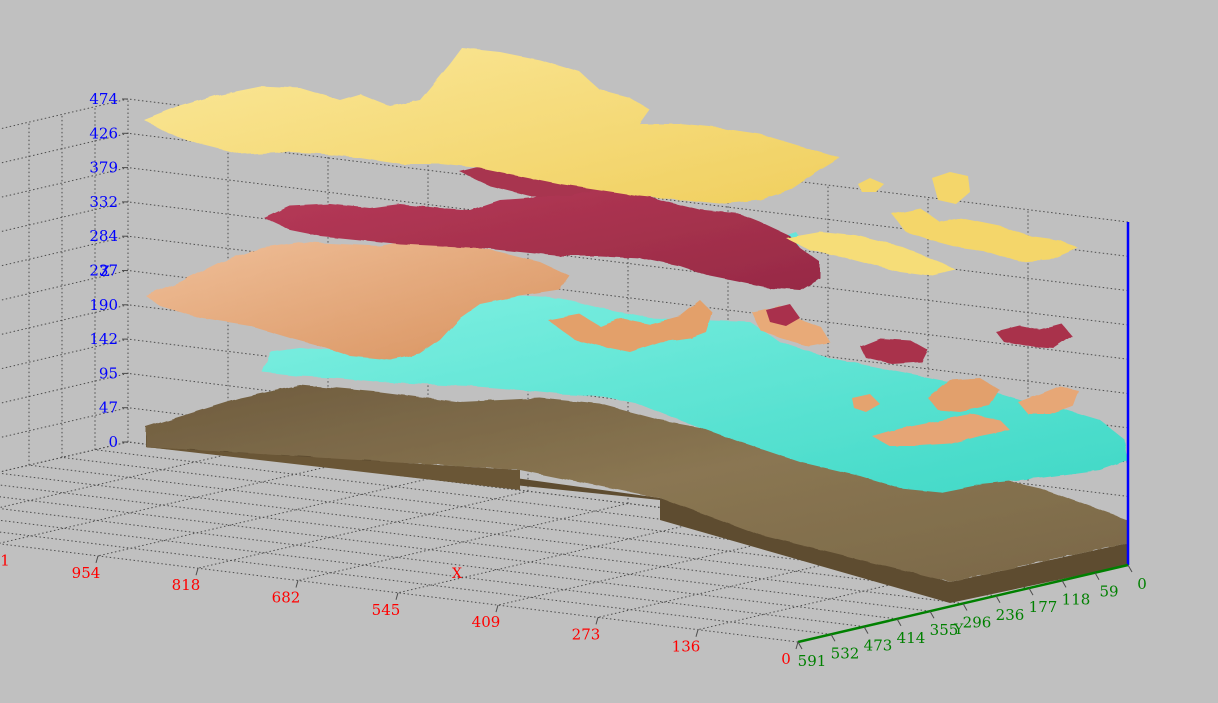  What do you see at coordinates (977, 623) in the screenshot?
I see `y-tick-label: 296` at bounding box center [977, 623].